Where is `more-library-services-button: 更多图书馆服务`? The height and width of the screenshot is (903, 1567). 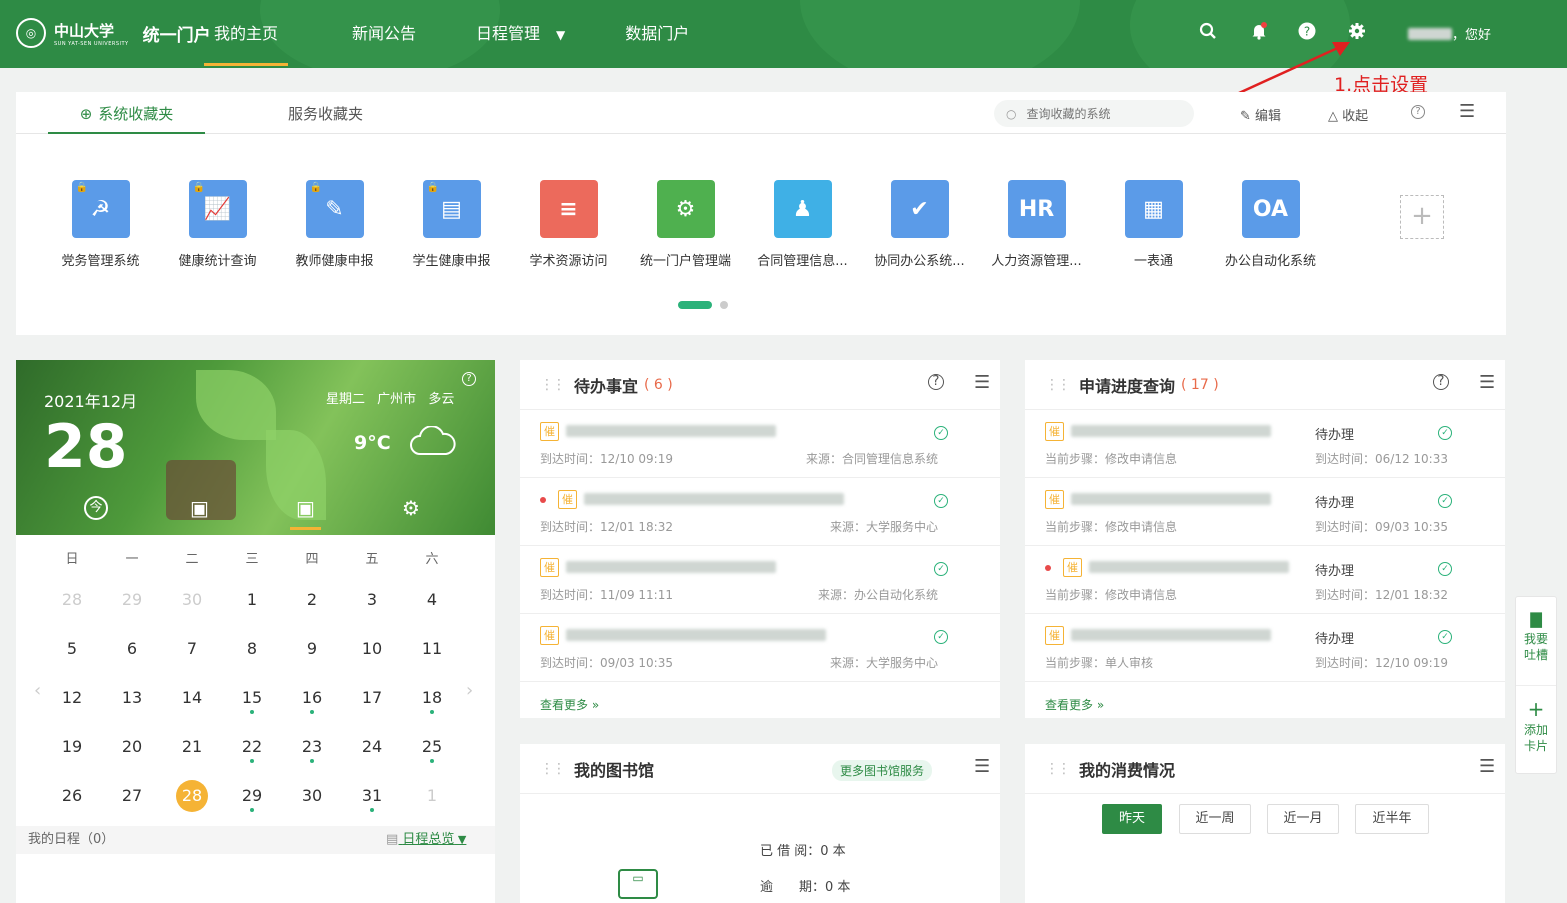 more-library-services-button: 更多图书馆服务 is located at coordinates (882, 770).